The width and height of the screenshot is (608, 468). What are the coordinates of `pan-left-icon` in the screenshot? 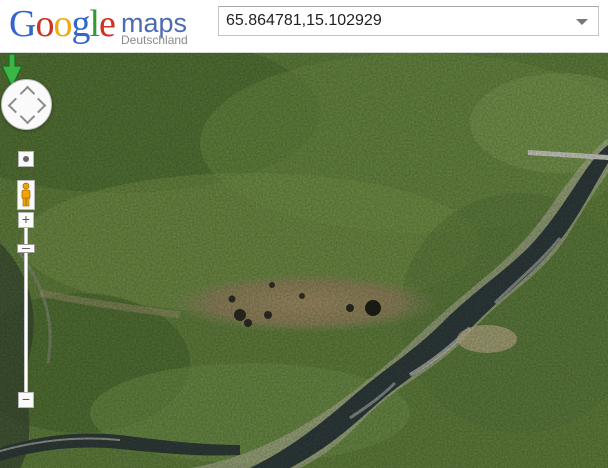 It's located at (15, 105).